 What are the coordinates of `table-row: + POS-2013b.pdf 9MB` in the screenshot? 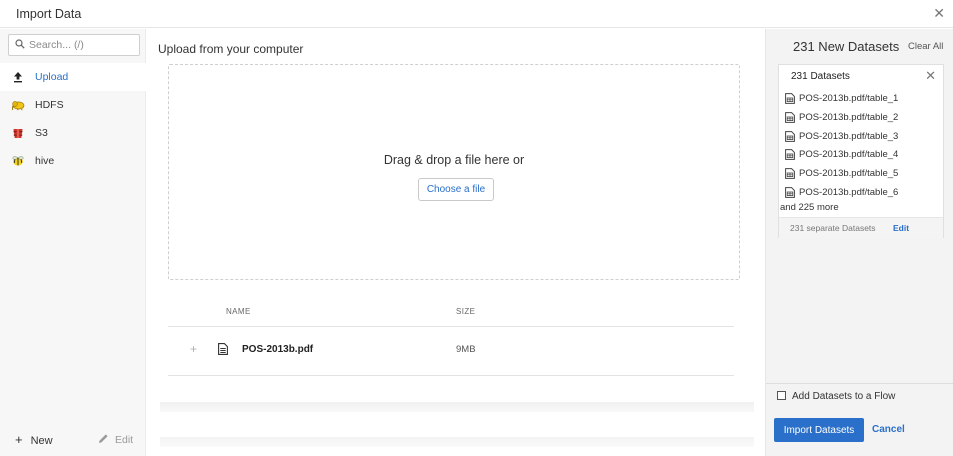 It's located at (451, 351).